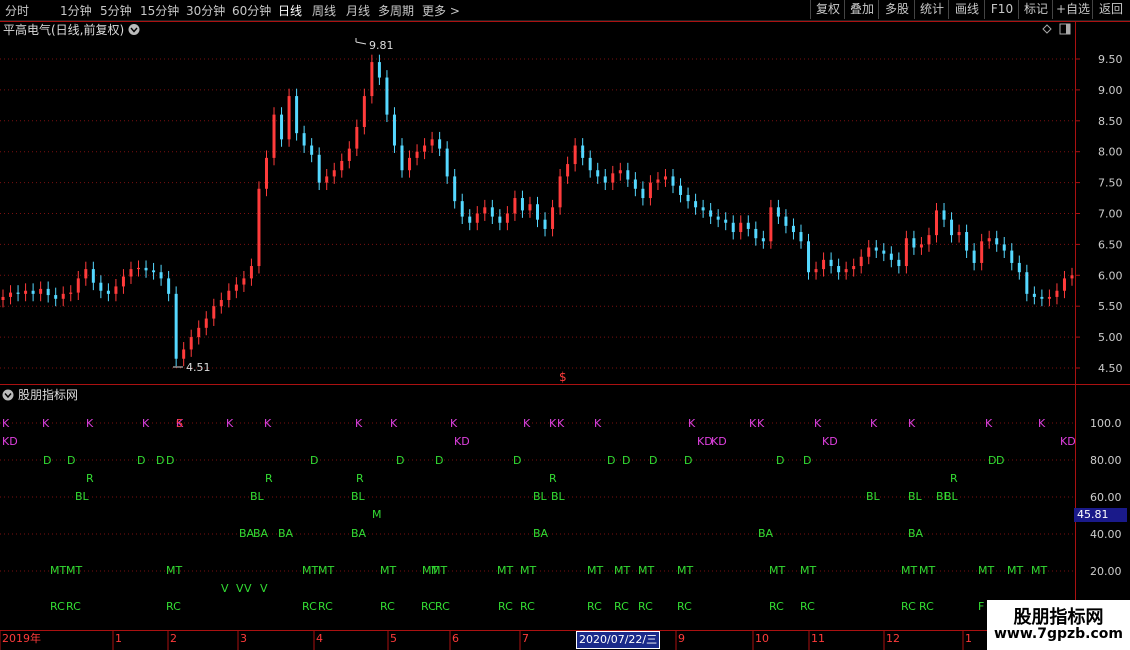  I want to click on indicator-tick-label: 100.0, so click(1106, 423).